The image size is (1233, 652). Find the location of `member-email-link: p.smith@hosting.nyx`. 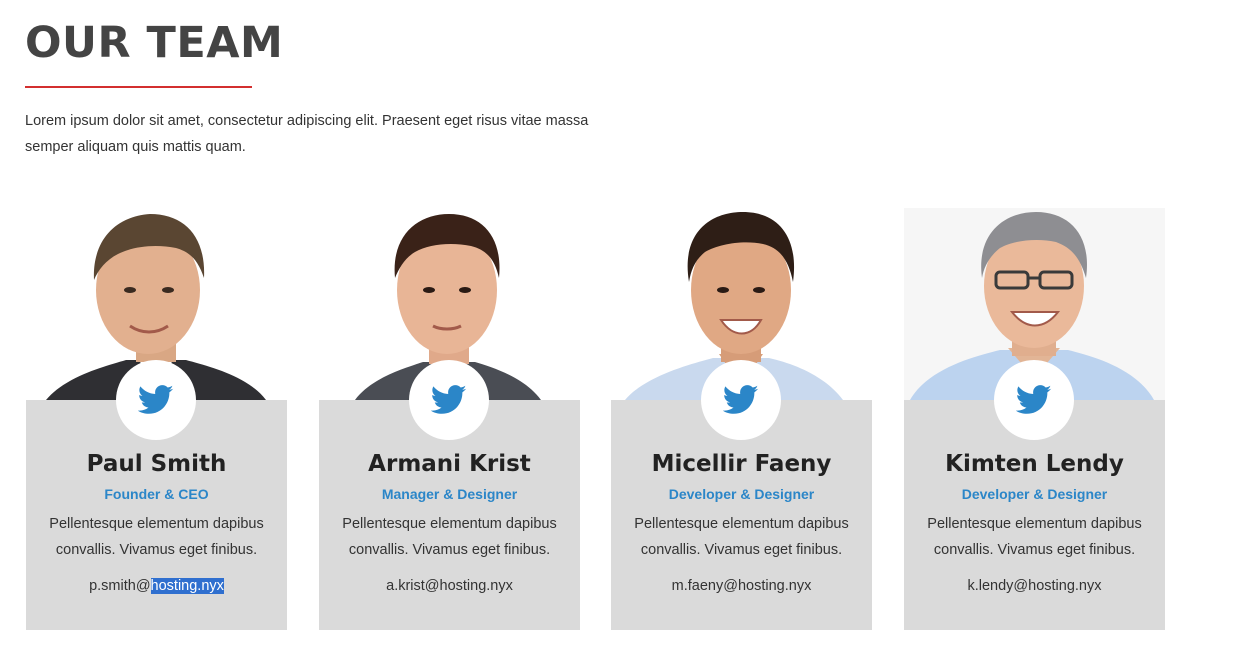

member-email-link: p.smith@hosting.nyx is located at coordinates (156, 586).